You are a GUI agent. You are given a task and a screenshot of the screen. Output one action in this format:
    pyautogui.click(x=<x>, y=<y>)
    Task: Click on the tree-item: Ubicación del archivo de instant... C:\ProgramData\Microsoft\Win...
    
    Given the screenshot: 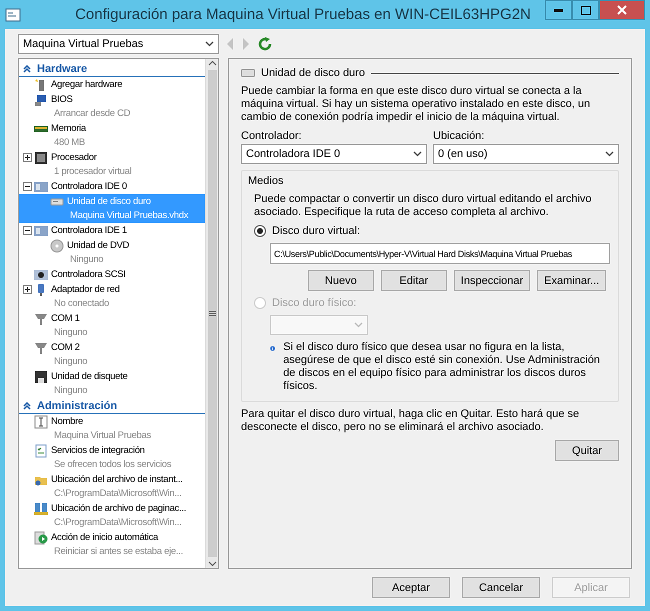 What is the action you would take?
    pyautogui.click(x=112, y=486)
    